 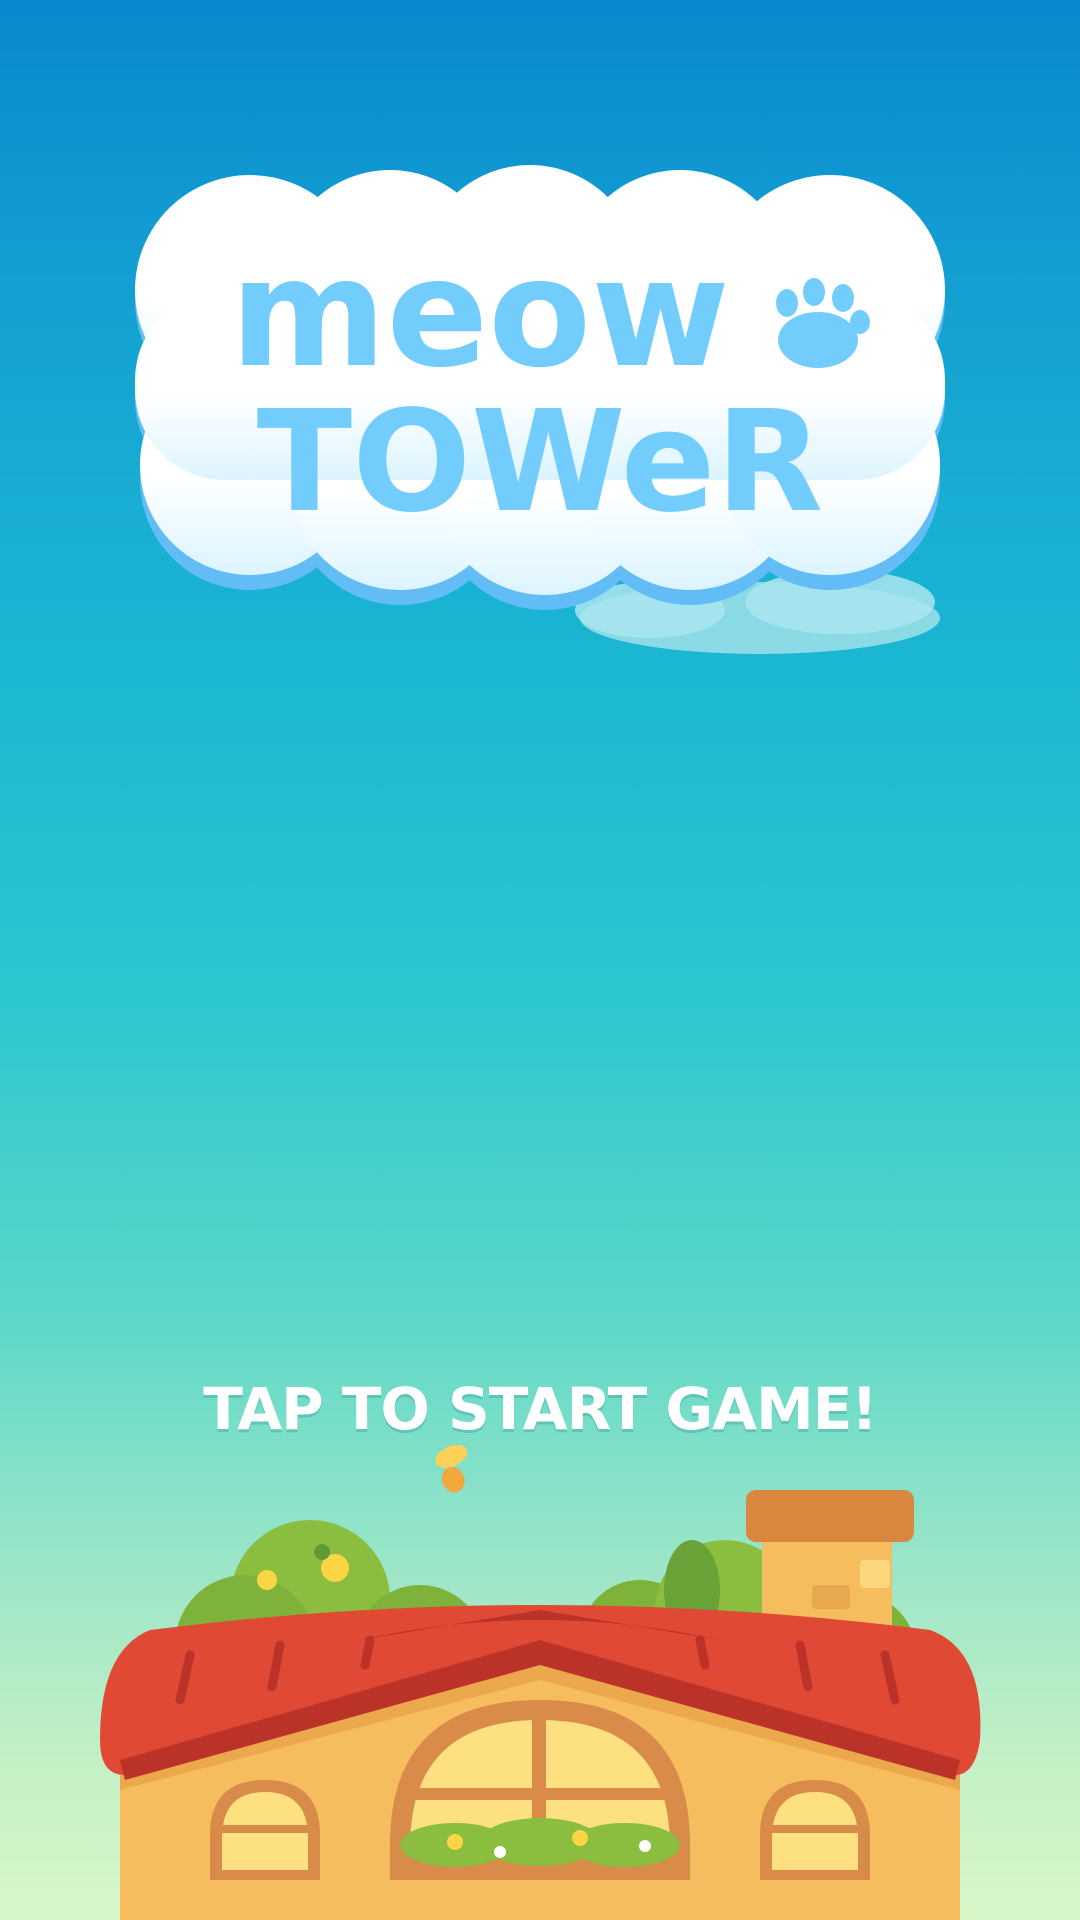 I want to click on center-window, so click(x=540, y=1790).